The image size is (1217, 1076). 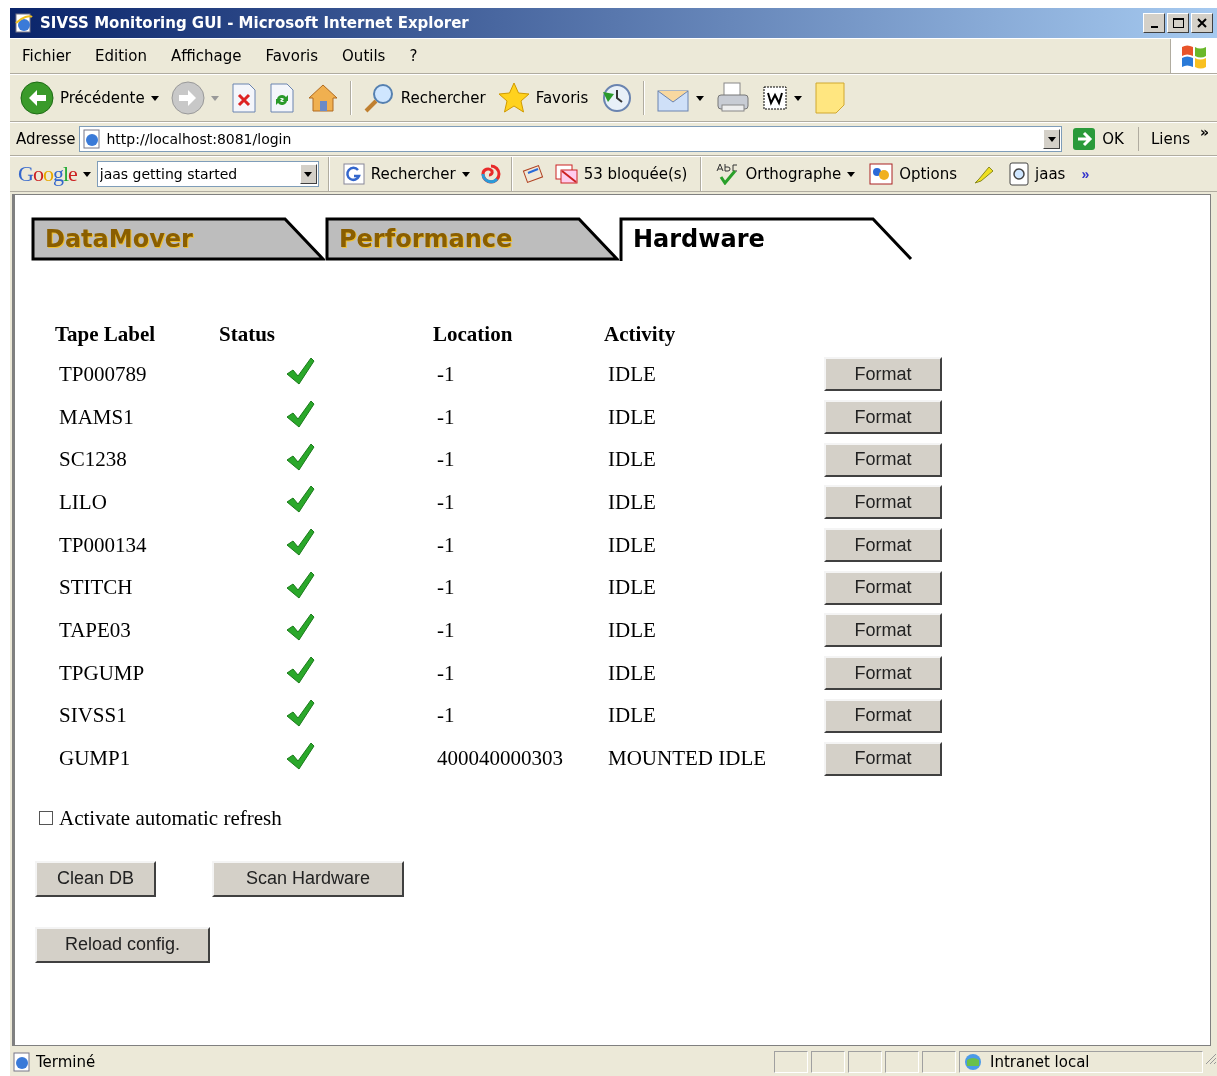 What do you see at coordinates (565, 174) in the screenshot?
I see `blocked-window-icon` at bounding box center [565, 174].